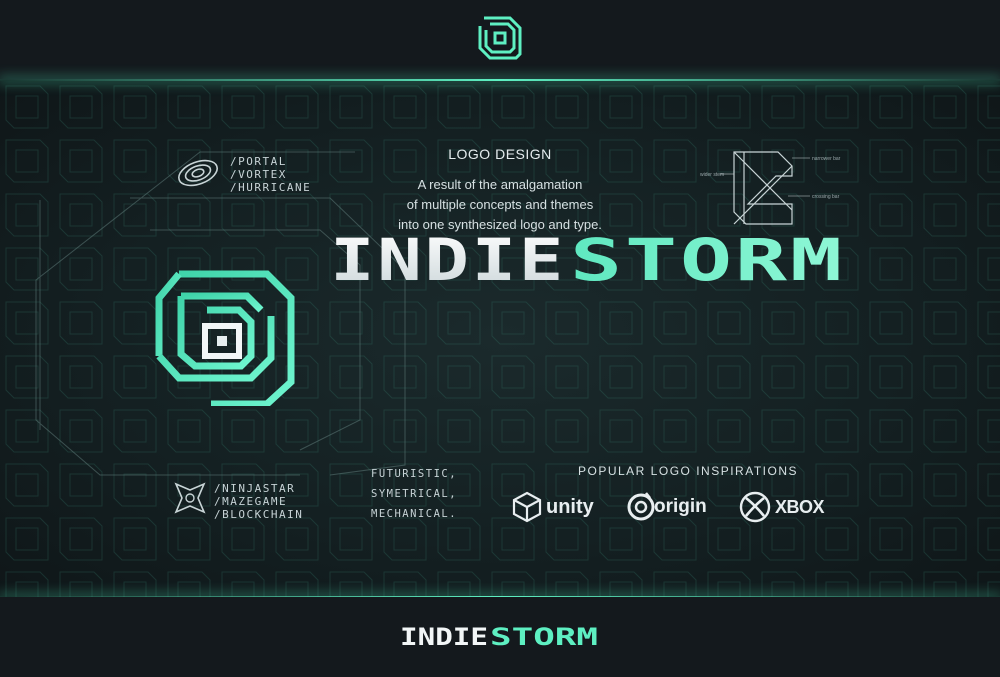 The width and height of the screenshot is (1000, 677). What do you see at coordinates (755, 507) in the screenshot?
I see `xbox-sphere-icon` at bounding box center [755, 507].